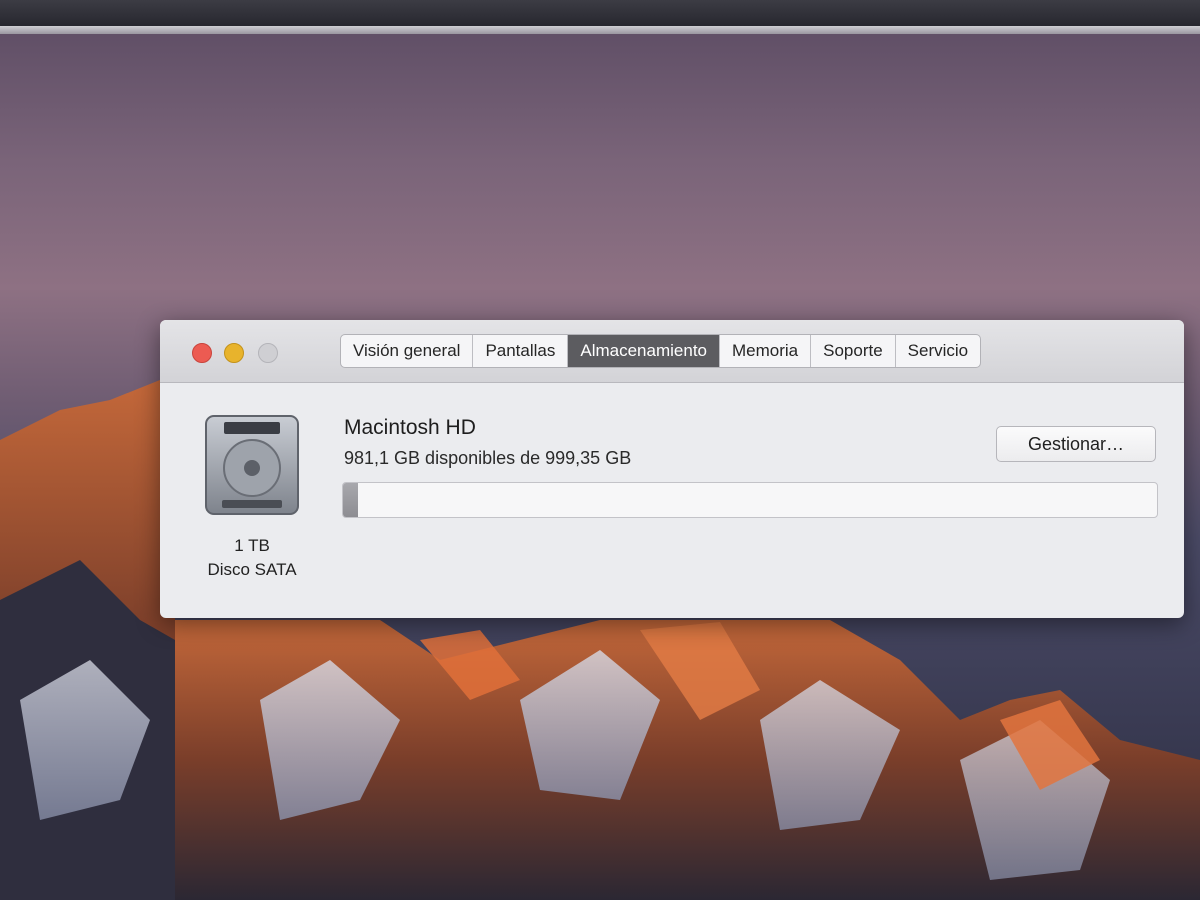  I want to click on tab-soporte: Soporte, so click(853, 351).